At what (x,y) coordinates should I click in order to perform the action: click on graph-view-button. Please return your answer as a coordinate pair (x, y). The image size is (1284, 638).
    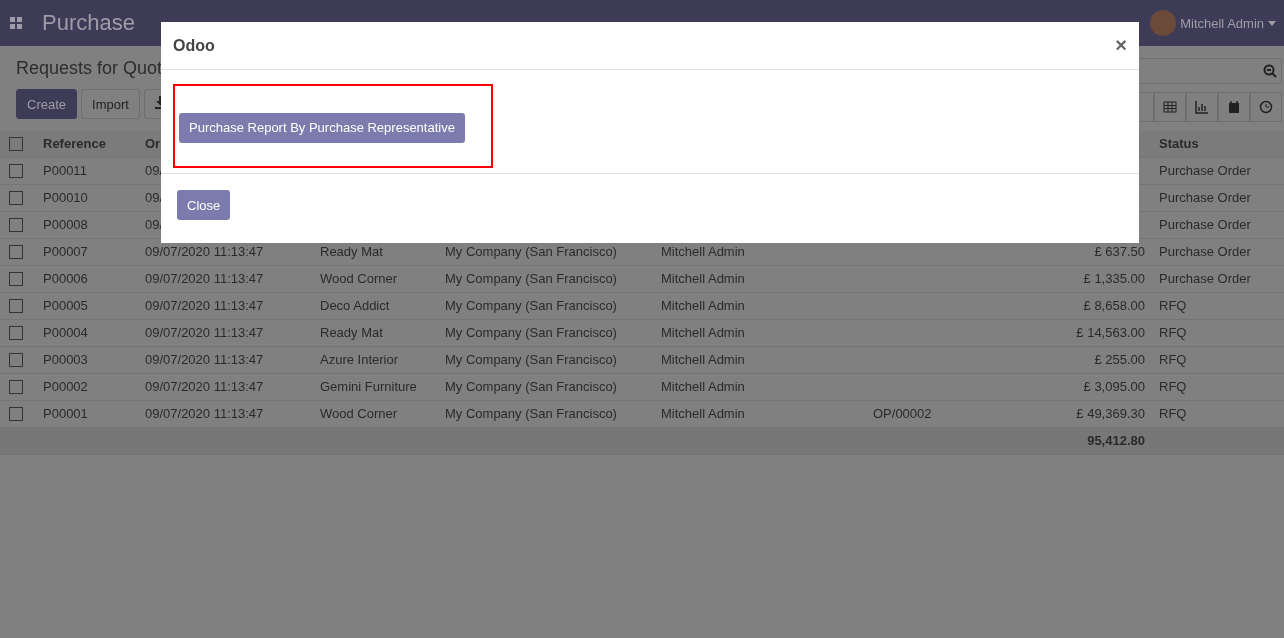
    Looking at the image, I should click on (1202, 107).